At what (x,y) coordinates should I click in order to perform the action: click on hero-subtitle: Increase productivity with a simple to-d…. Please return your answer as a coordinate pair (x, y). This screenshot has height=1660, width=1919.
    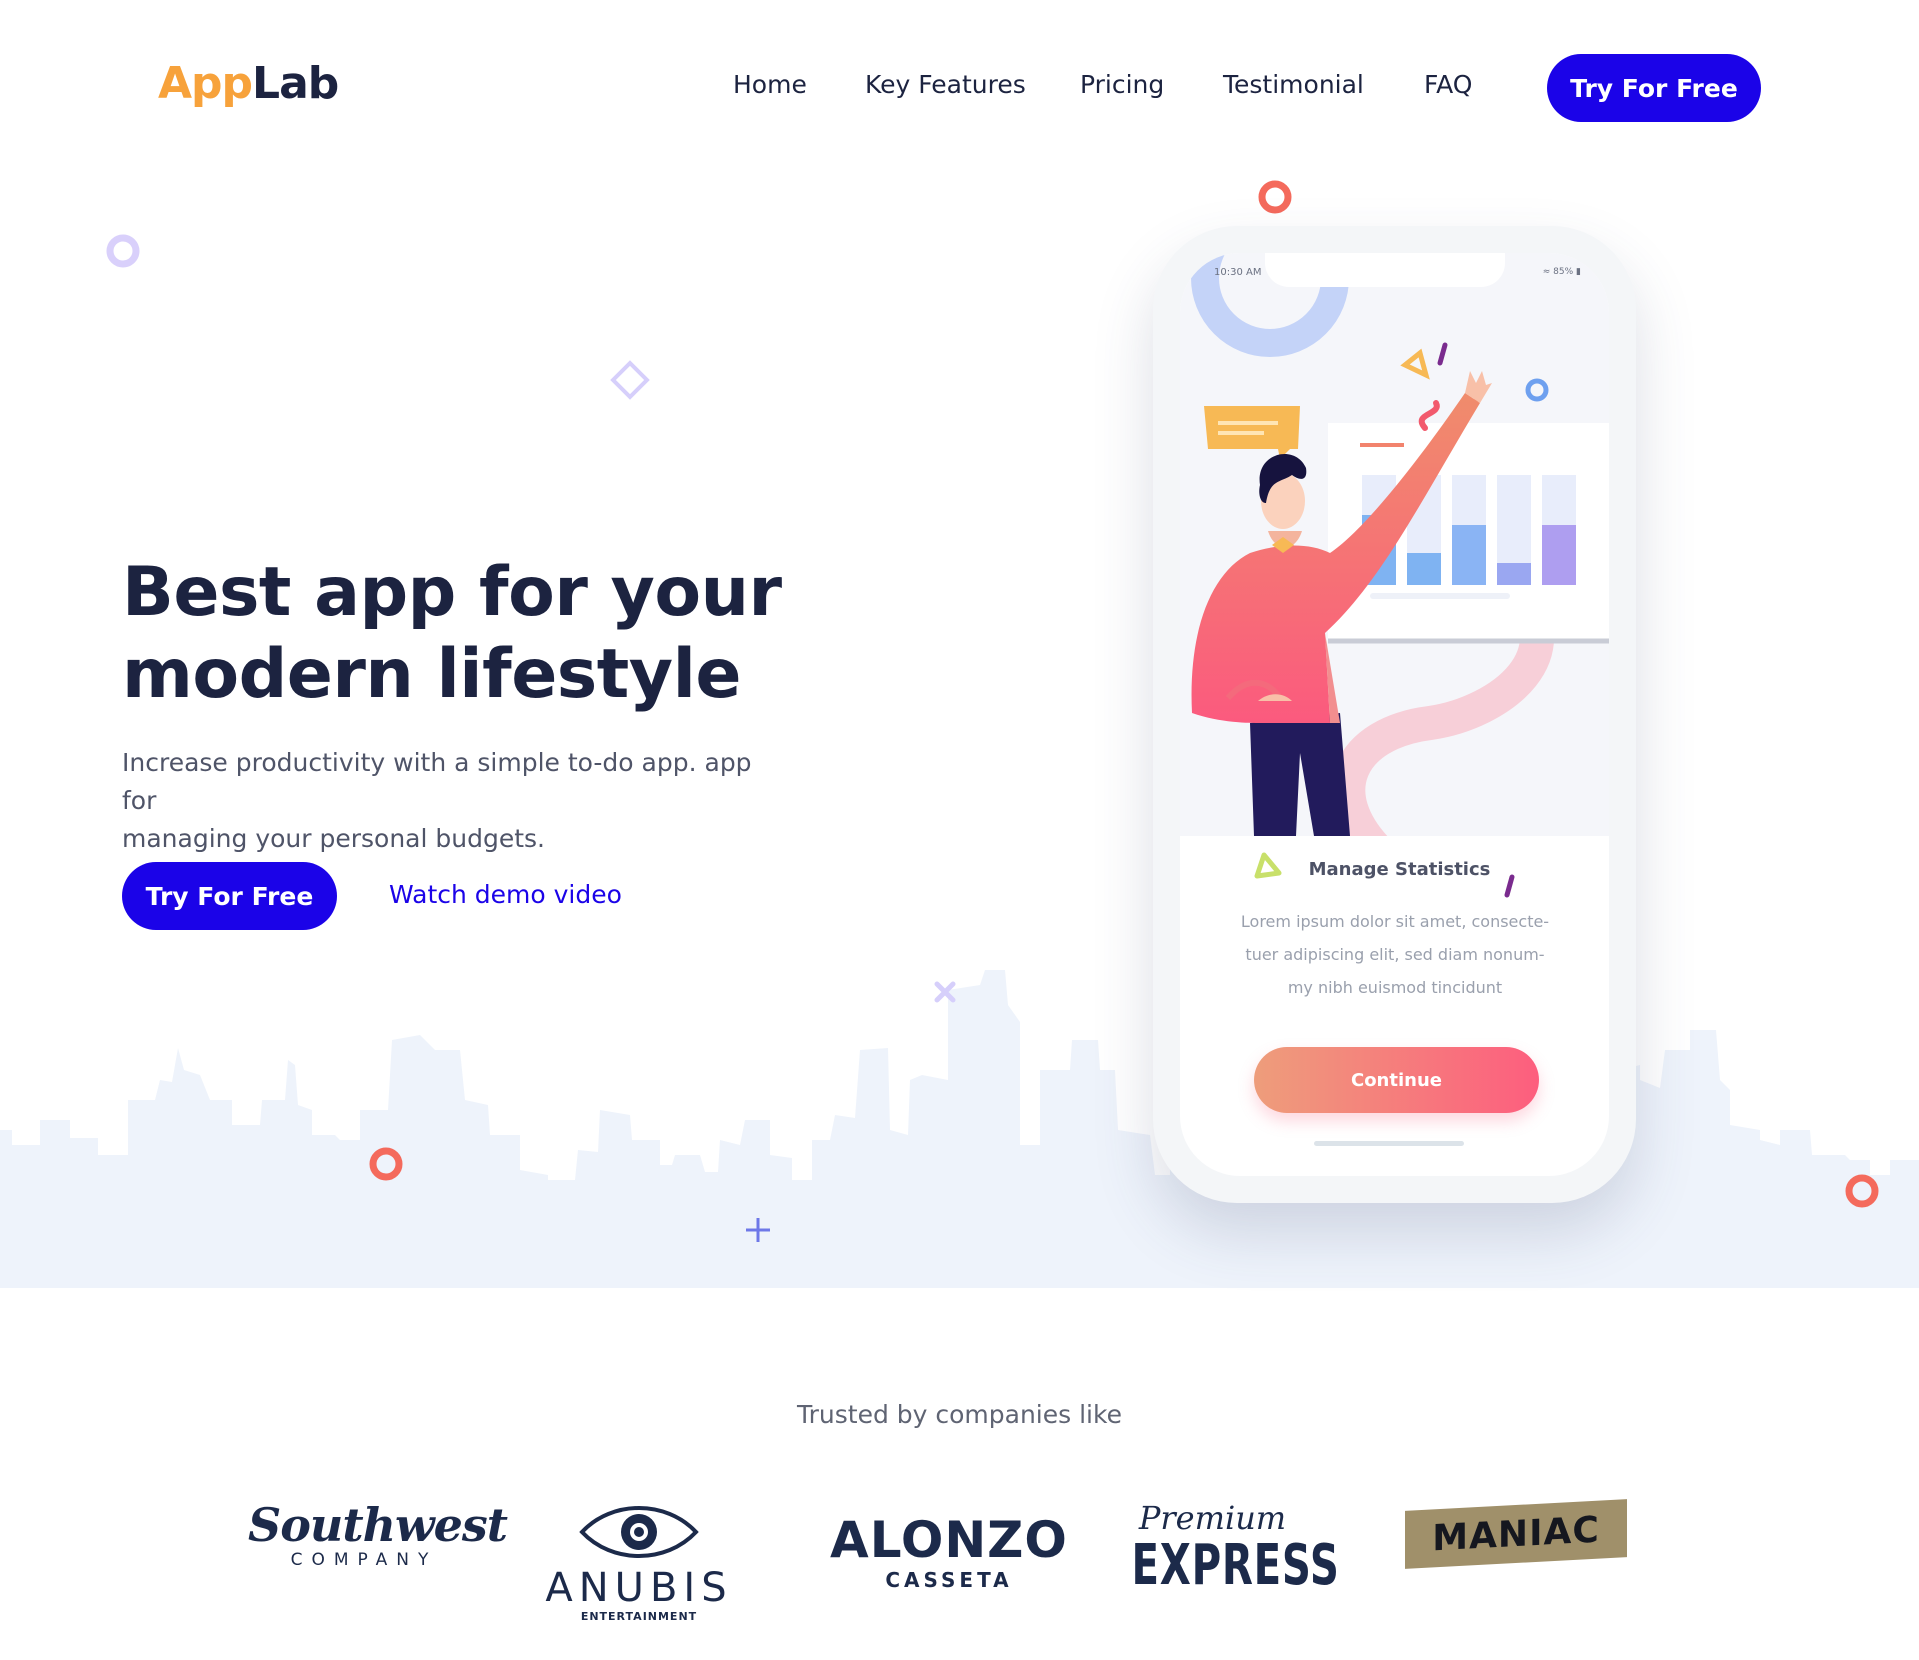
    Looking at the image, I should click on (452, 801).